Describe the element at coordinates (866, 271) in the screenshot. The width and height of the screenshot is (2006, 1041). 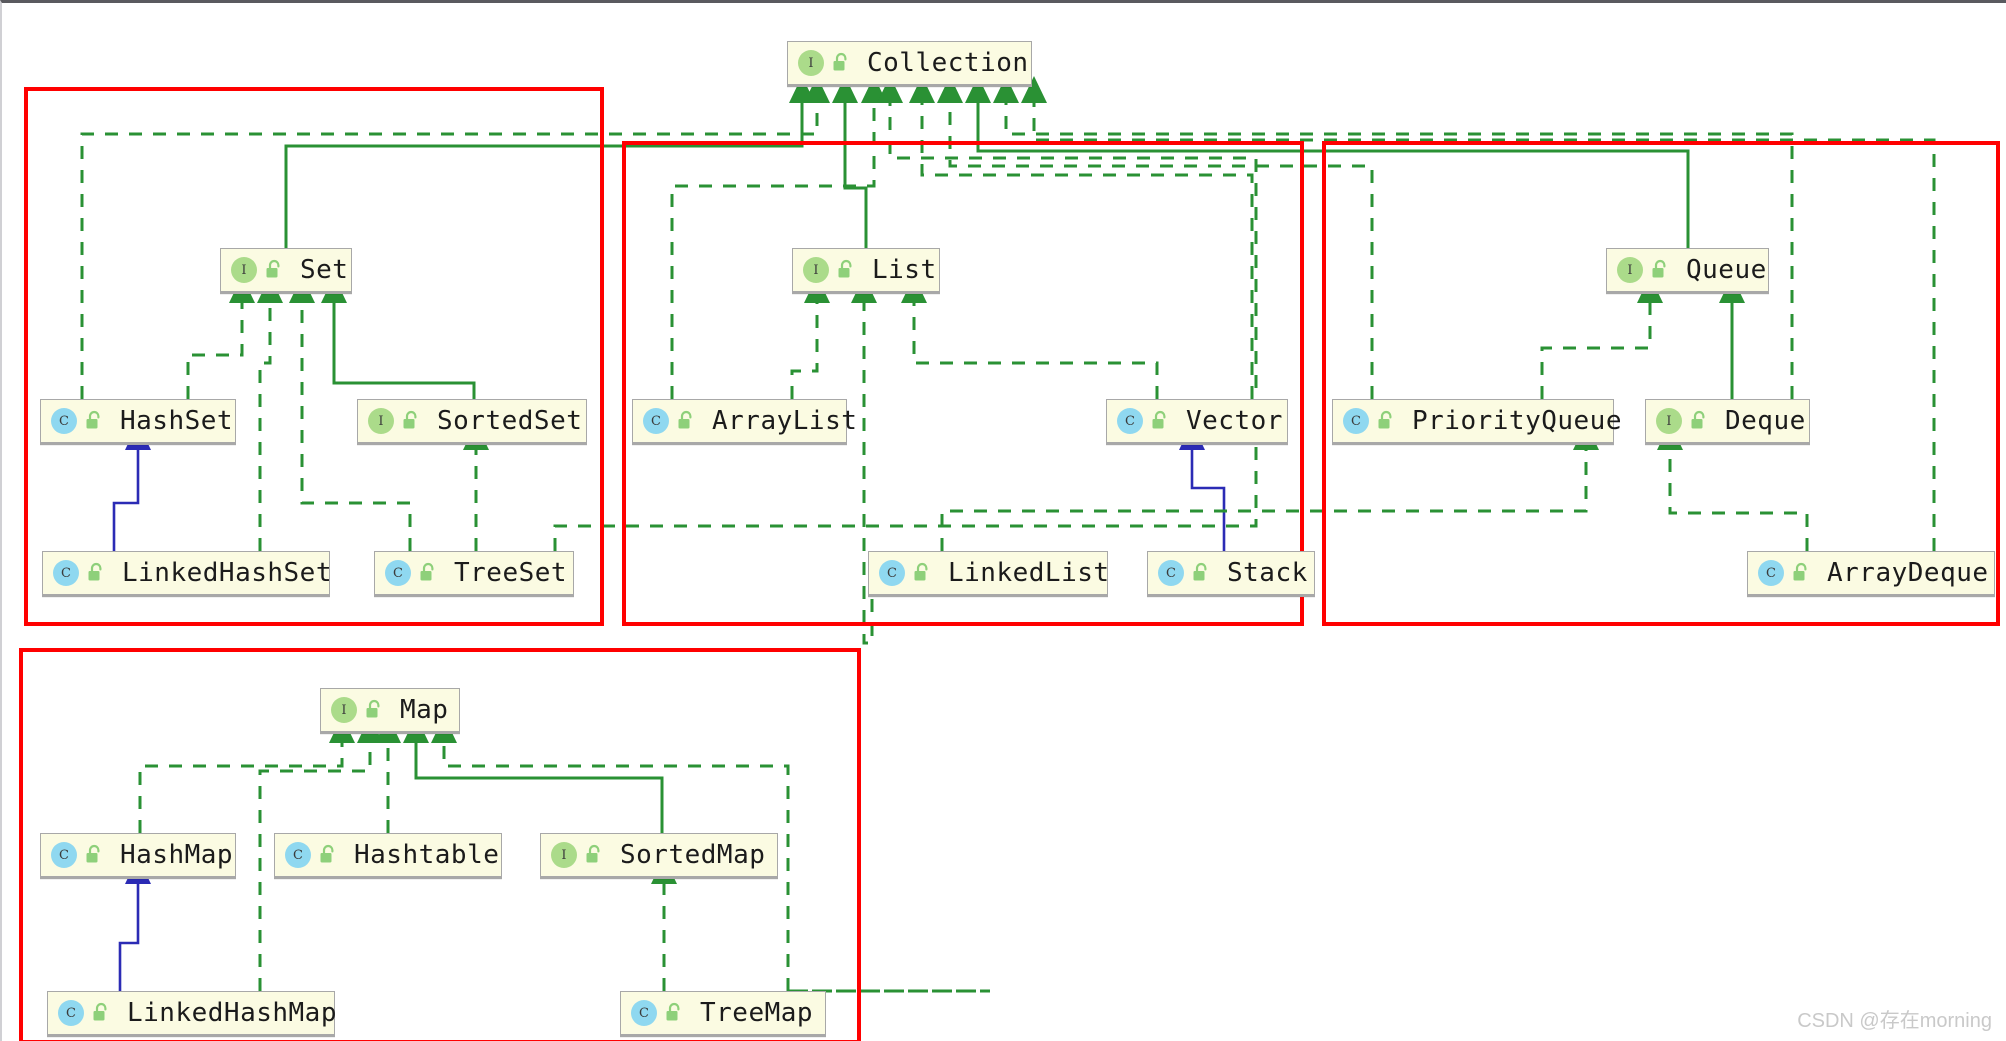
I see `node-list: I List` at that location.